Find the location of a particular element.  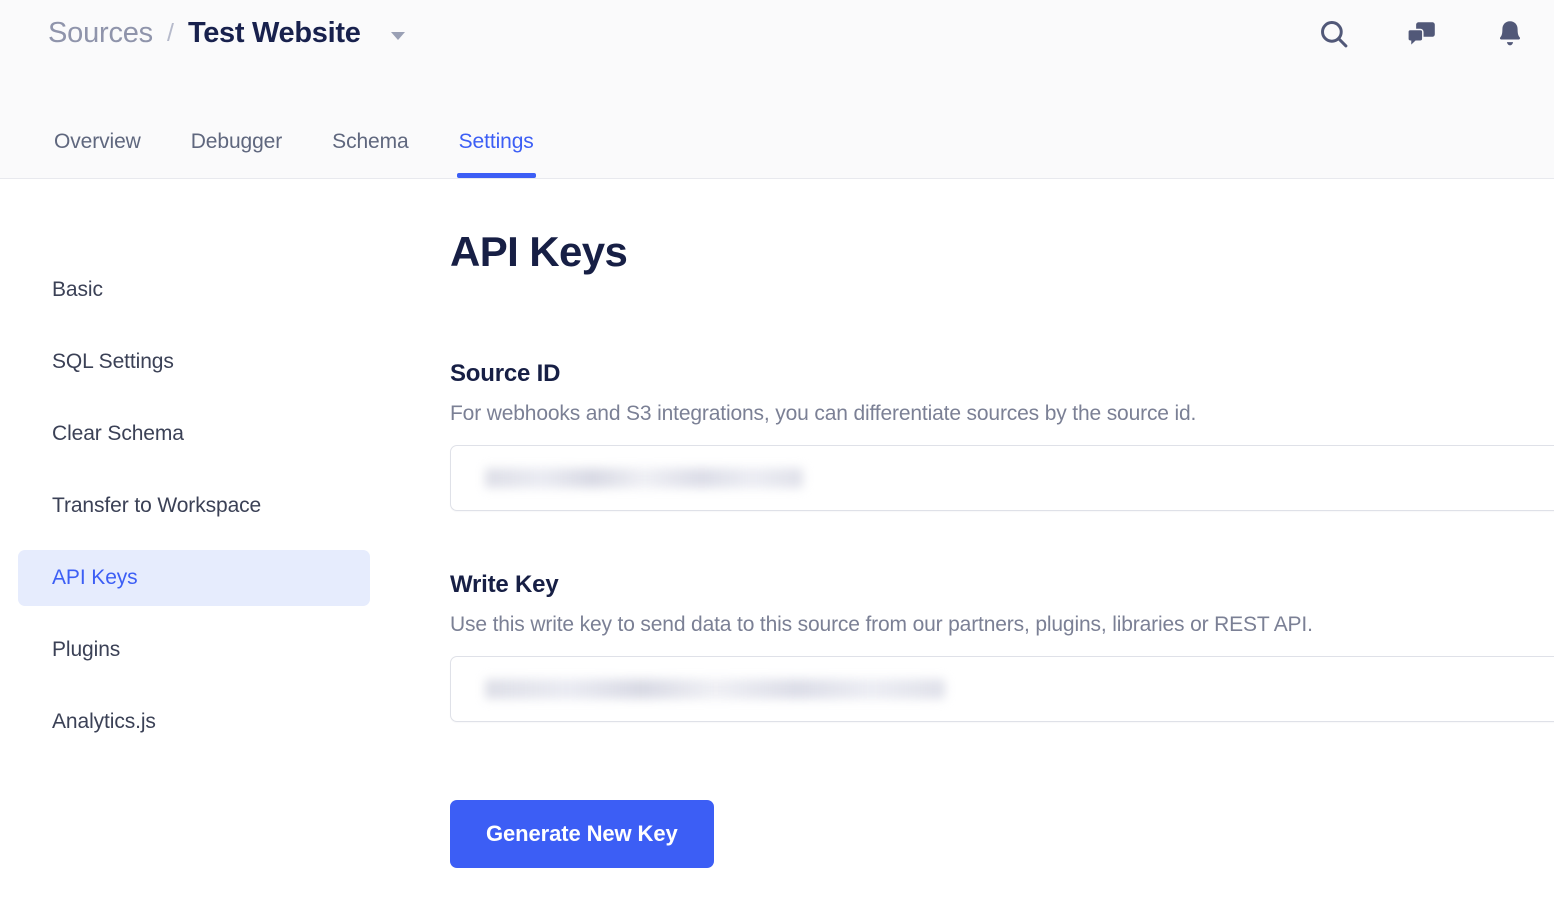

page-title: API Keys is located at coordinates (539, 251).